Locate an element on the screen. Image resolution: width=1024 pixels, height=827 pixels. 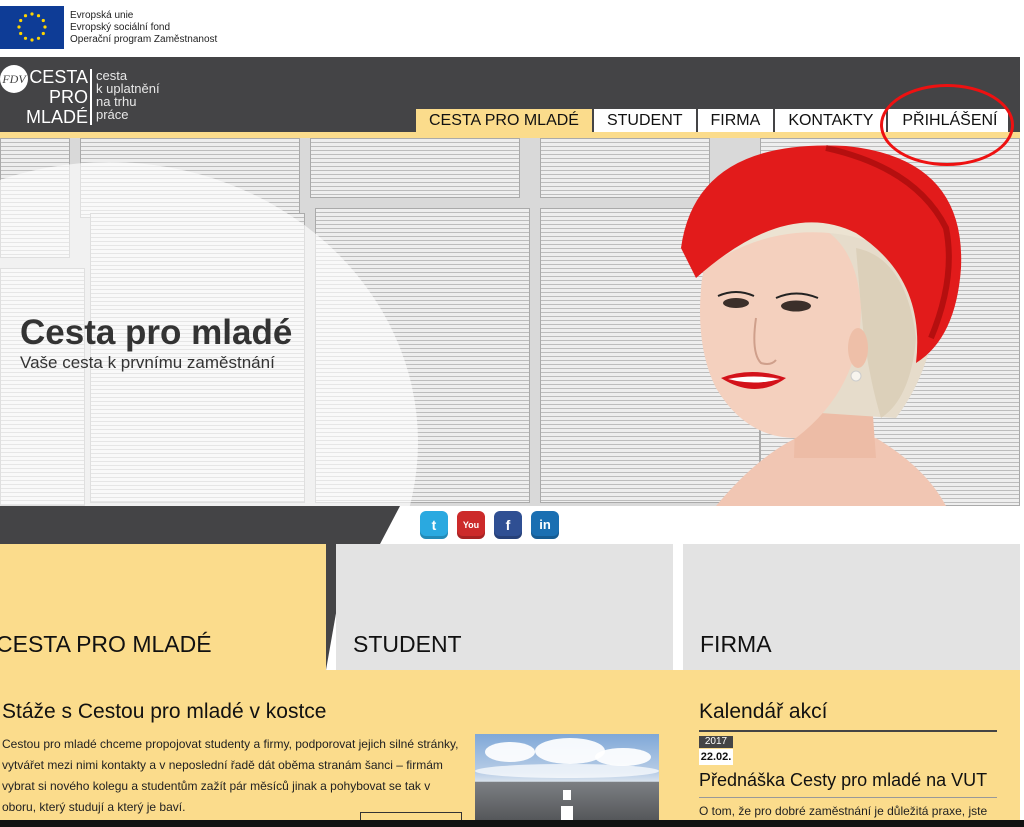
hero-title: Cesta pro mladé is located at coordinates (156, 332).